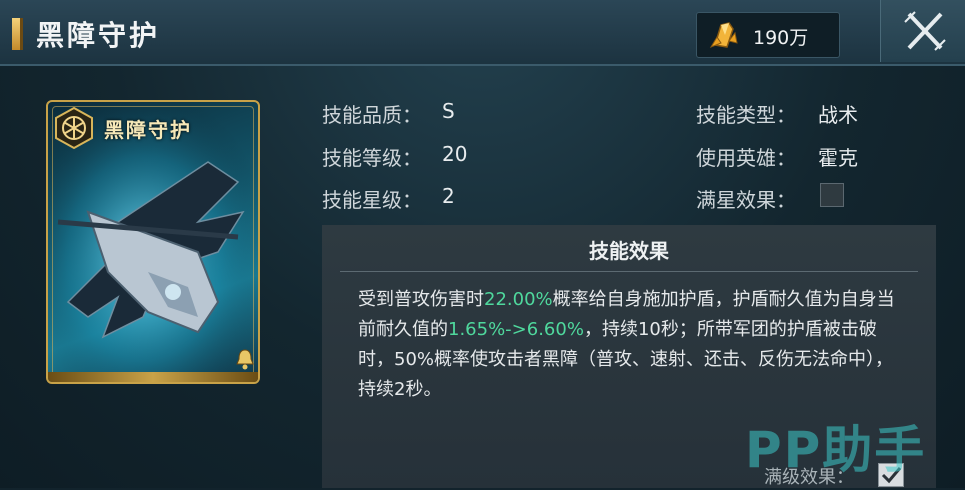 This screenshot has width=965, height=490. I want to click on type-label: 技能类型：, so click(746, 115).